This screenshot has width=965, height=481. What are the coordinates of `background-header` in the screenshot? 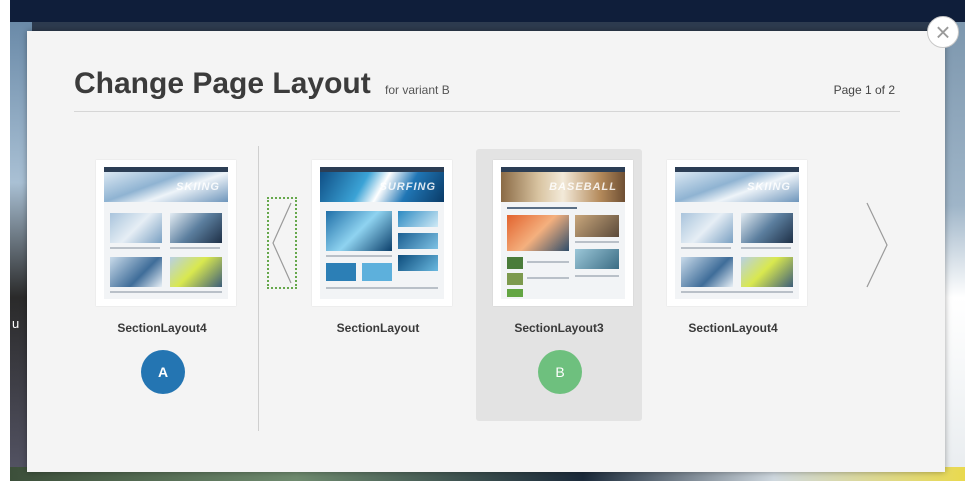 It's located at (487, 11).